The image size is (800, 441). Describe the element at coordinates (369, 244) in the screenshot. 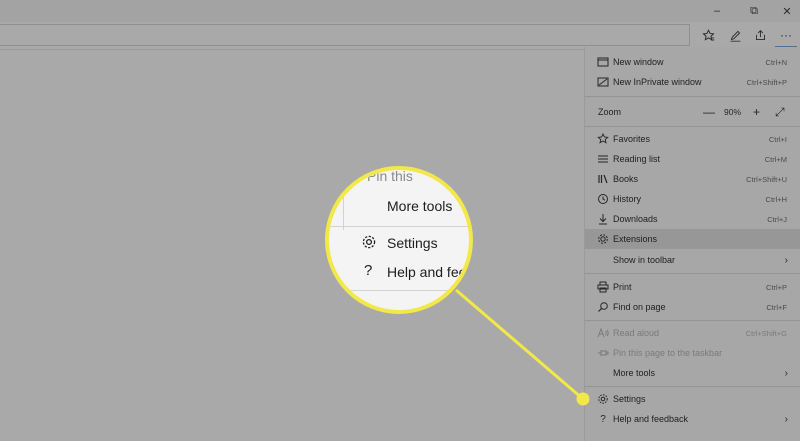

I see `gear-icon` at that location.